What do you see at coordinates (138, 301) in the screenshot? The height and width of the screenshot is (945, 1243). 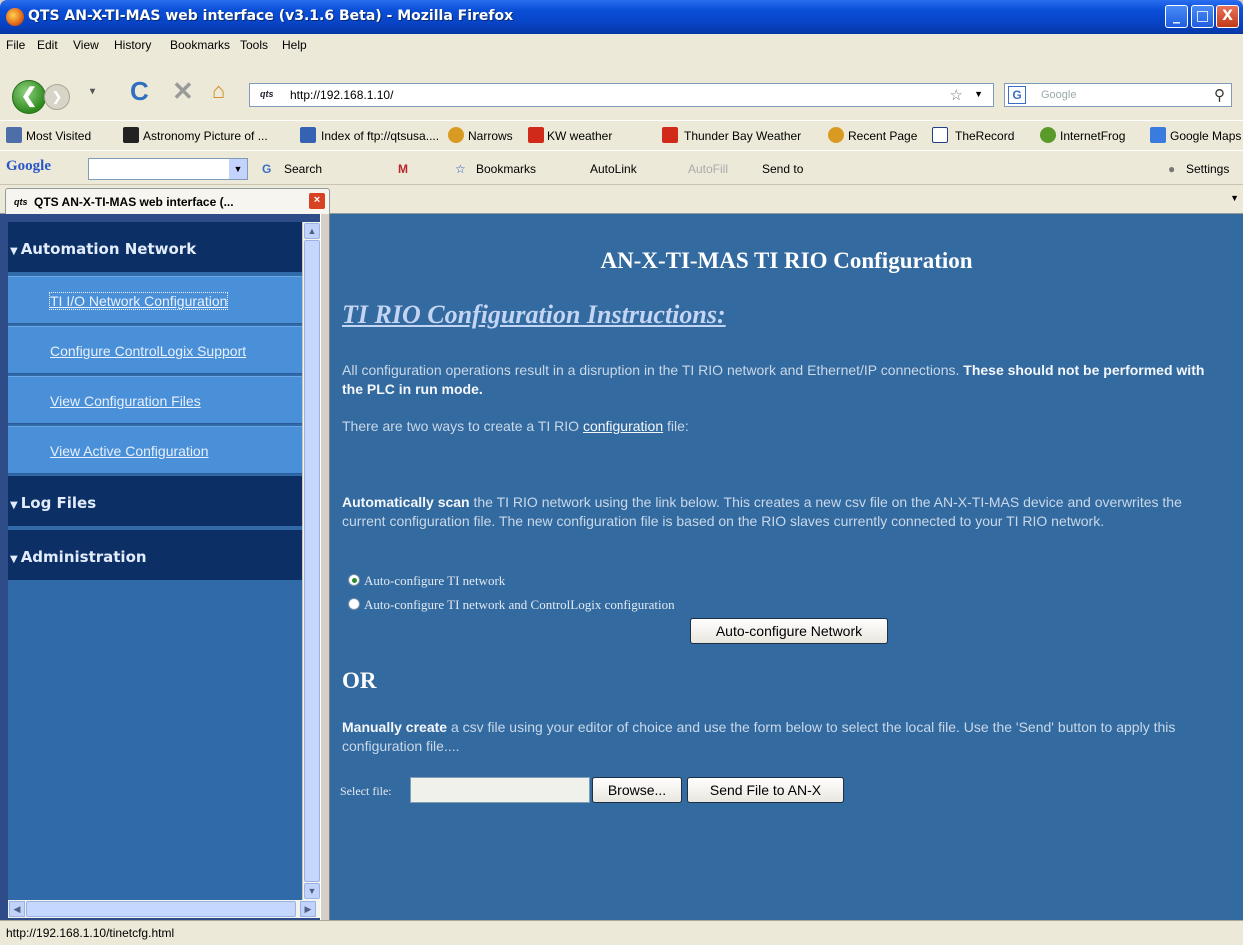 I see `sidebar-link: TI I/O Network Configuration` at bounding box center [138, 301].